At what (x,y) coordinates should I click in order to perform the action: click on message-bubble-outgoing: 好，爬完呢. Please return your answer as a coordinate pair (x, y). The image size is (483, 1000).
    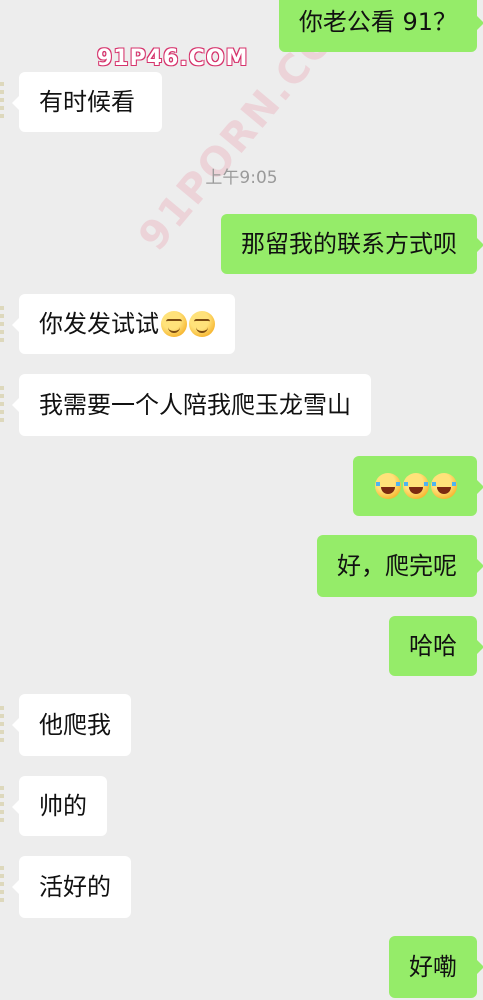
    Looking at the image, I should click on (400, 566).